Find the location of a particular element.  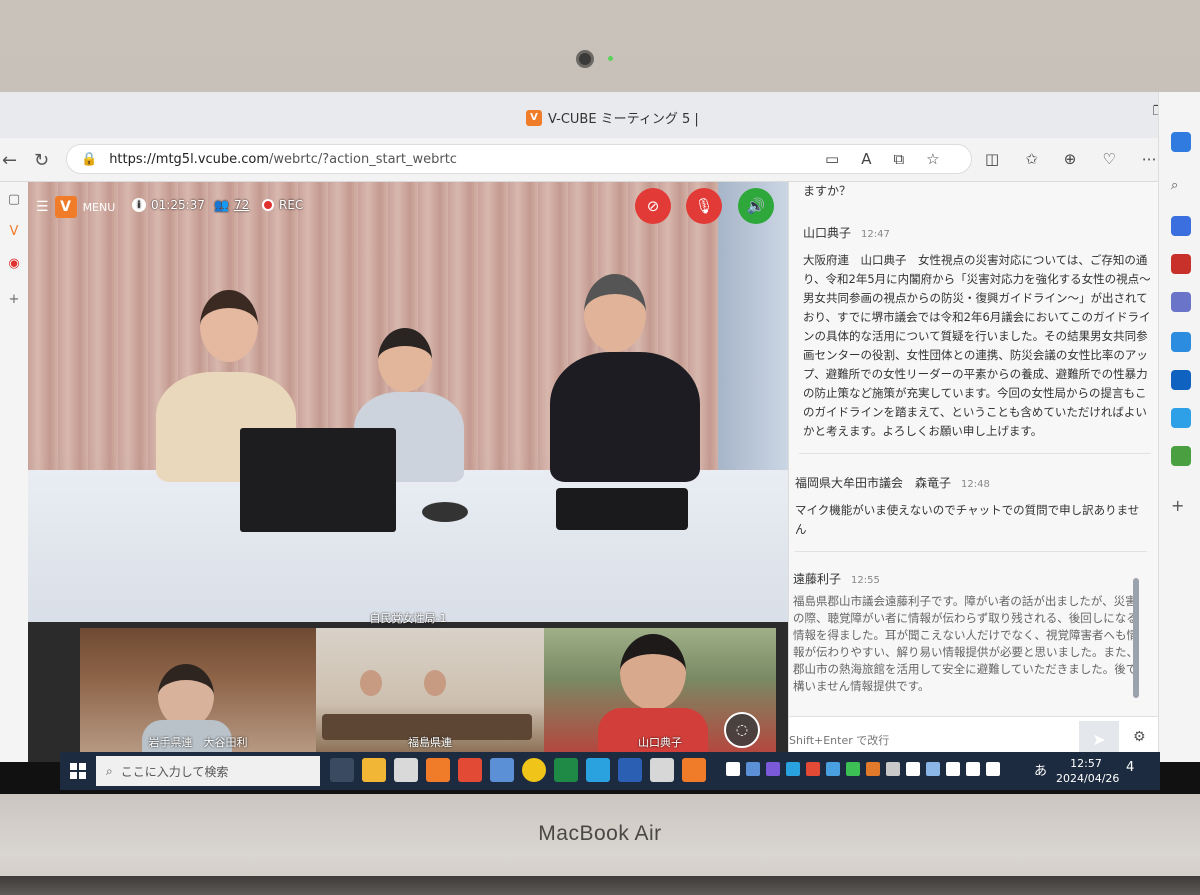

camera-icon: ▭ is located at coordinates (832, 159).